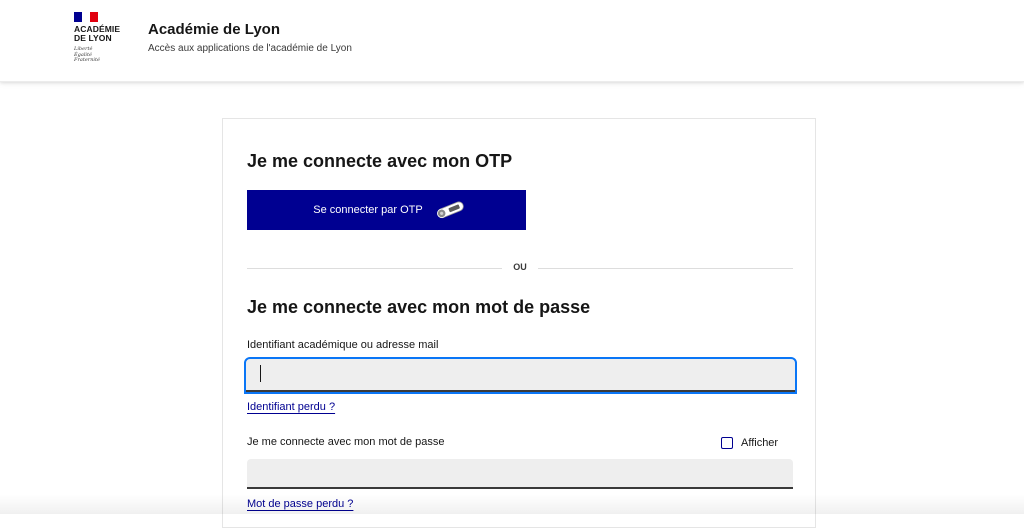  Describe the element at coordinates (520, 474) in the screenshot. I see `password-input` at that location.